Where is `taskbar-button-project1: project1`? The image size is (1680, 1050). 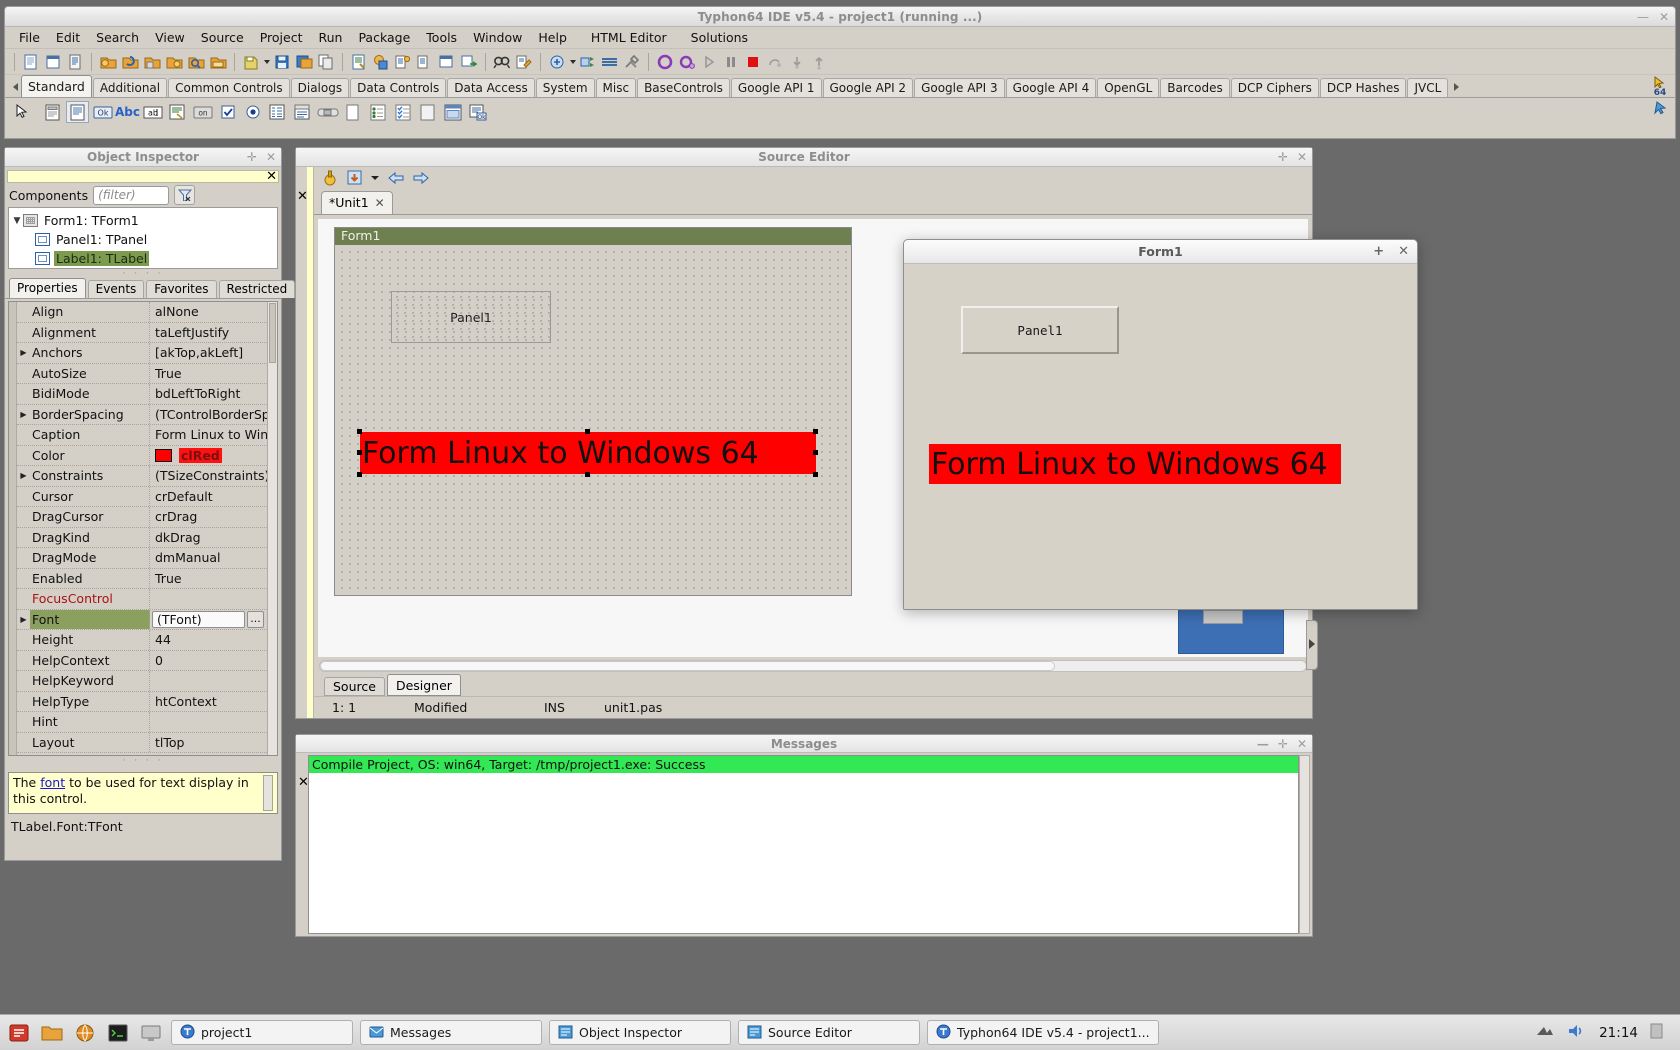 taskbar-button-project1: project1 is located at coordinates (262, 1032).